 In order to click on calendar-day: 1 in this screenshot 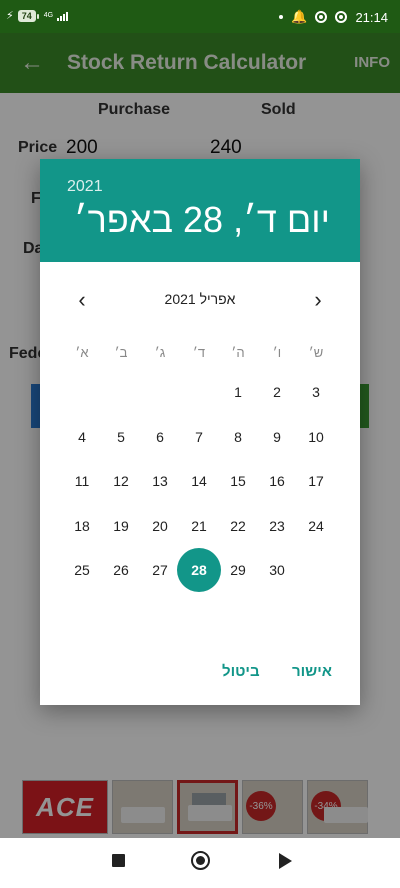, I will do `click(238, 392)`.